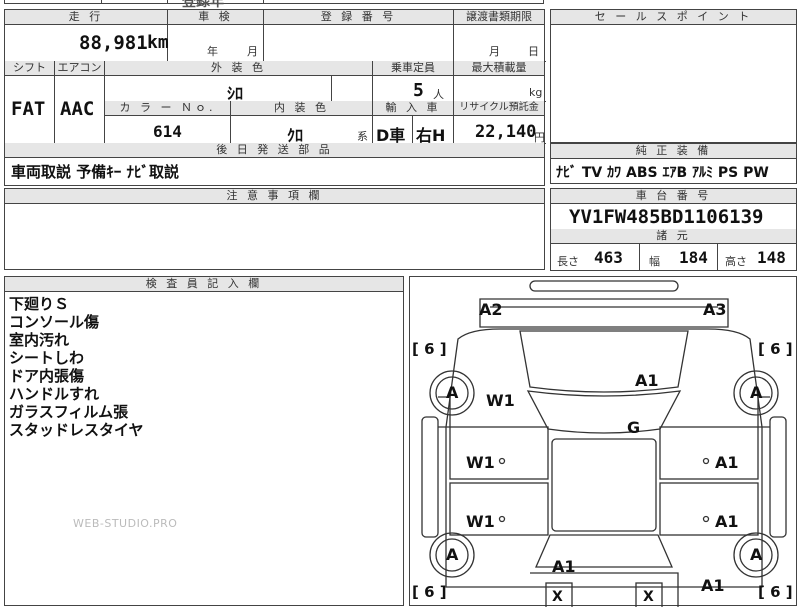 Image resolution: width=800 pixels, height=607 pixels. What do you see at coordinates (113, 43) in the screenshot?
I see `mileage-value: 88,981` at bounding box center [113, 43].